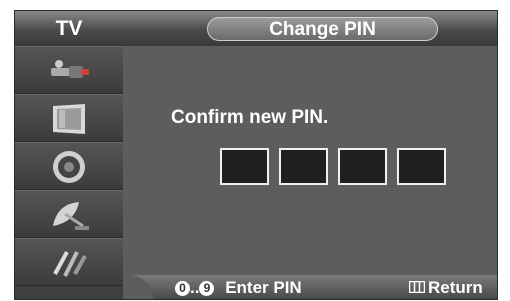  I want to click on sidebar-item-setup, so click(69, 262).